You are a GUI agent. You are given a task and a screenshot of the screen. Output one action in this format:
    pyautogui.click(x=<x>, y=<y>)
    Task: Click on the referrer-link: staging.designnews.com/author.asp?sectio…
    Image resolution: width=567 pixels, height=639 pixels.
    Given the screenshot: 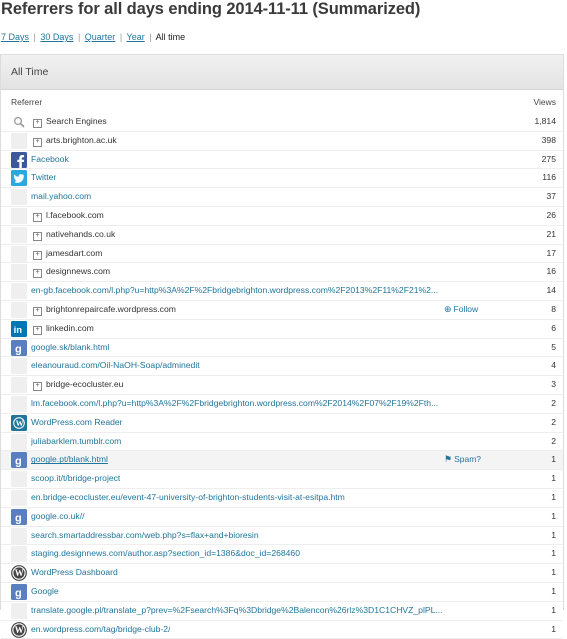 What is the action you would take?
    pyautogui.click(x=165, y=554)
    